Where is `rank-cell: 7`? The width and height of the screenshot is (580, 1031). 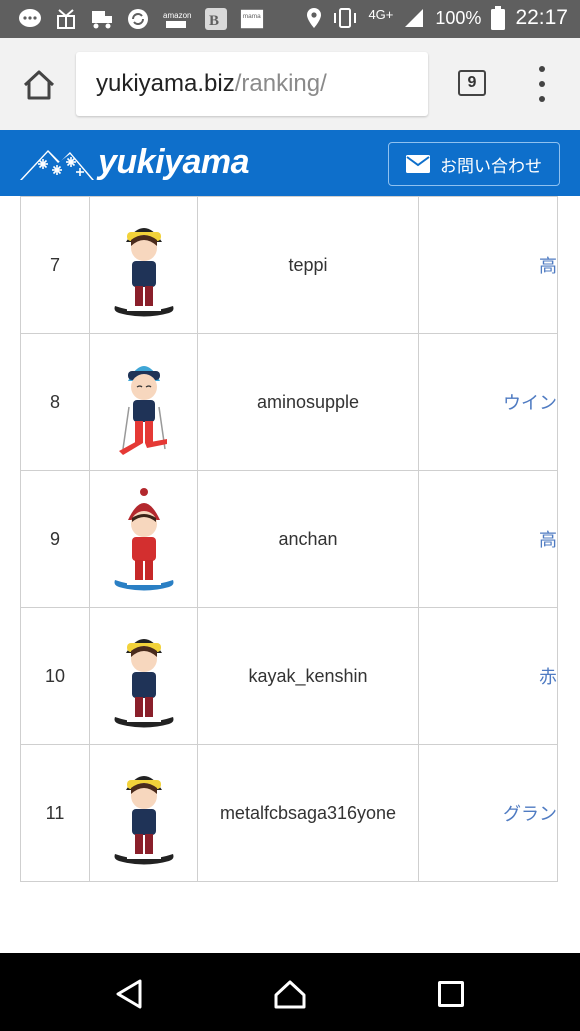 rank-cell: 7 is located at coordinates (55, 265).